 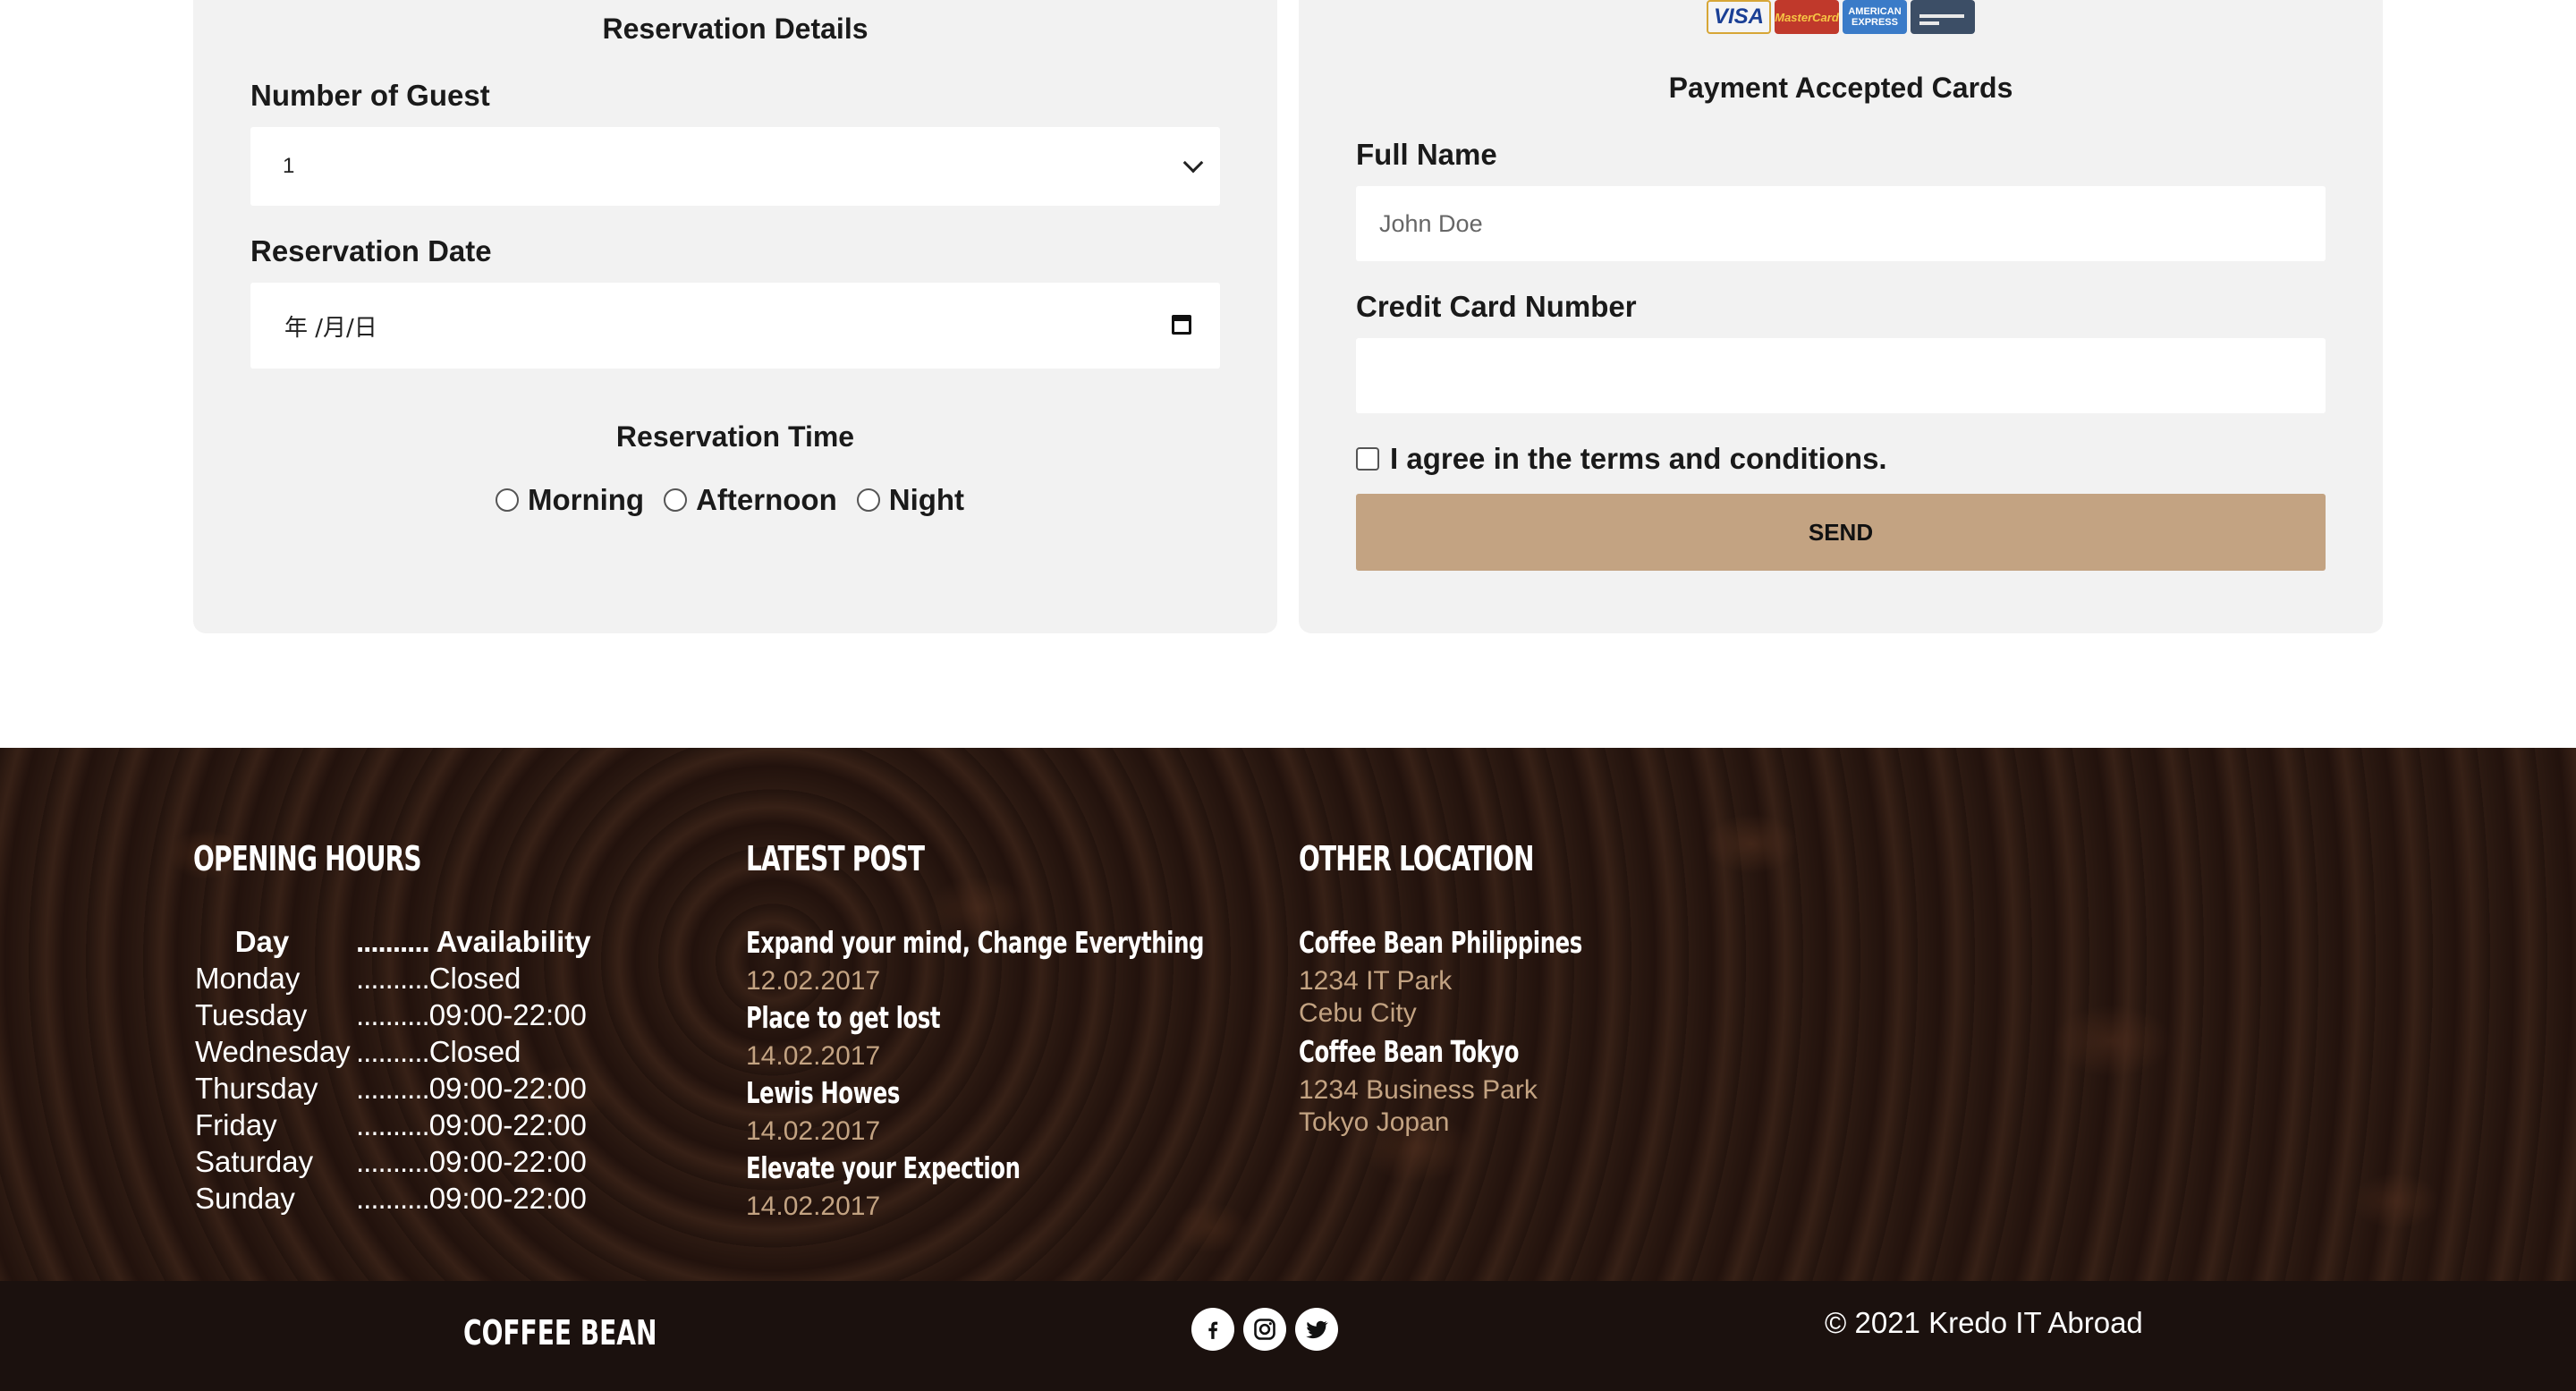 I want to click on table-row: Saturday ..........09:00-22:00, so click(x=391, y=1161).